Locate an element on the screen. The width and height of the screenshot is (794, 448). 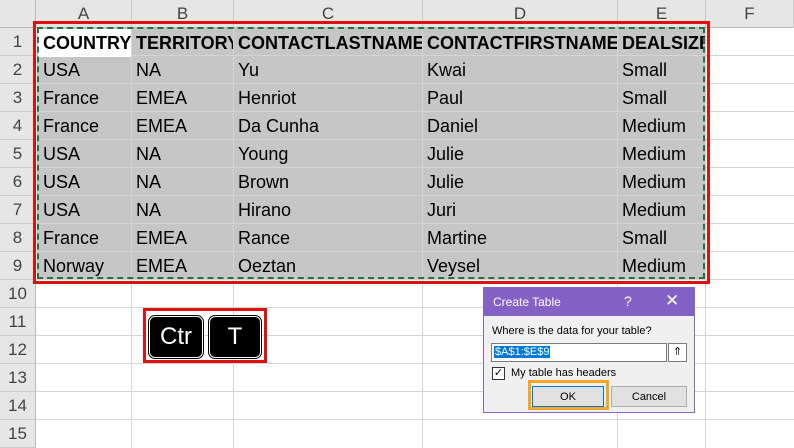
t-key: T is located at coordinates (235, 337).